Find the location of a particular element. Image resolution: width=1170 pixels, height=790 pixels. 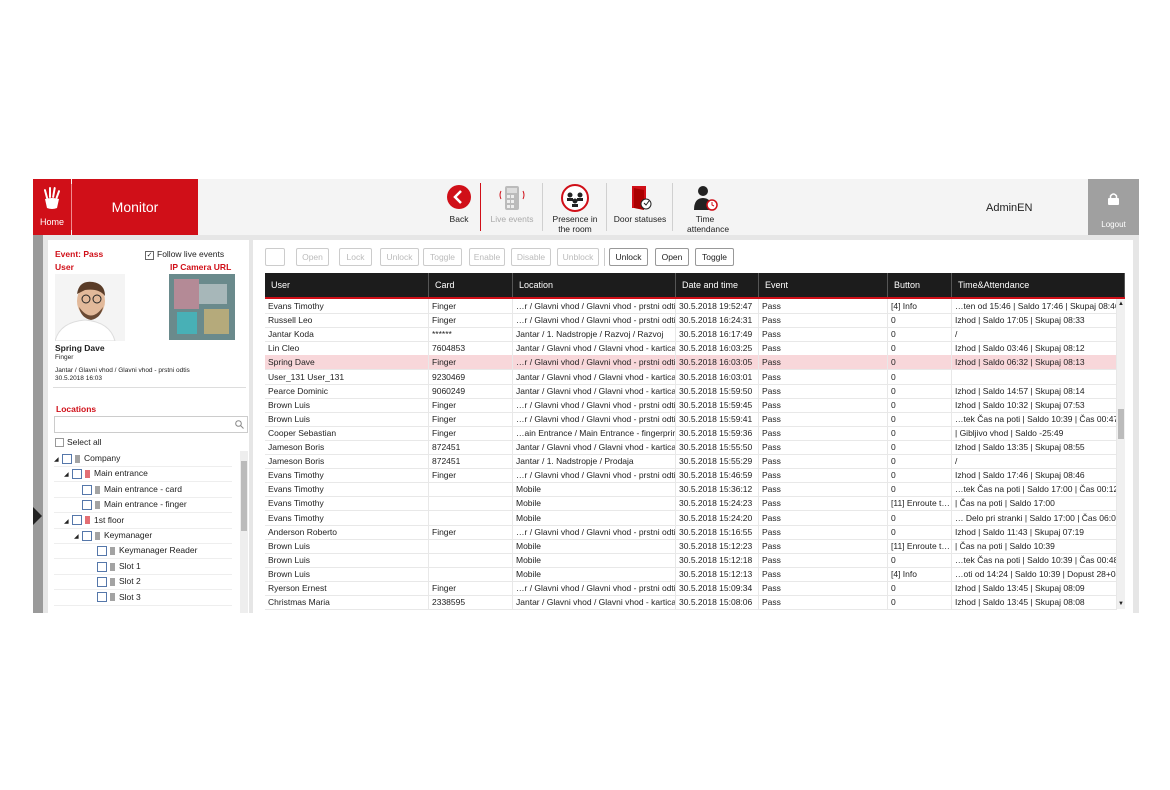

table-cell: 30.5.2018 16:17:49 is located at coordinates (717, 334).